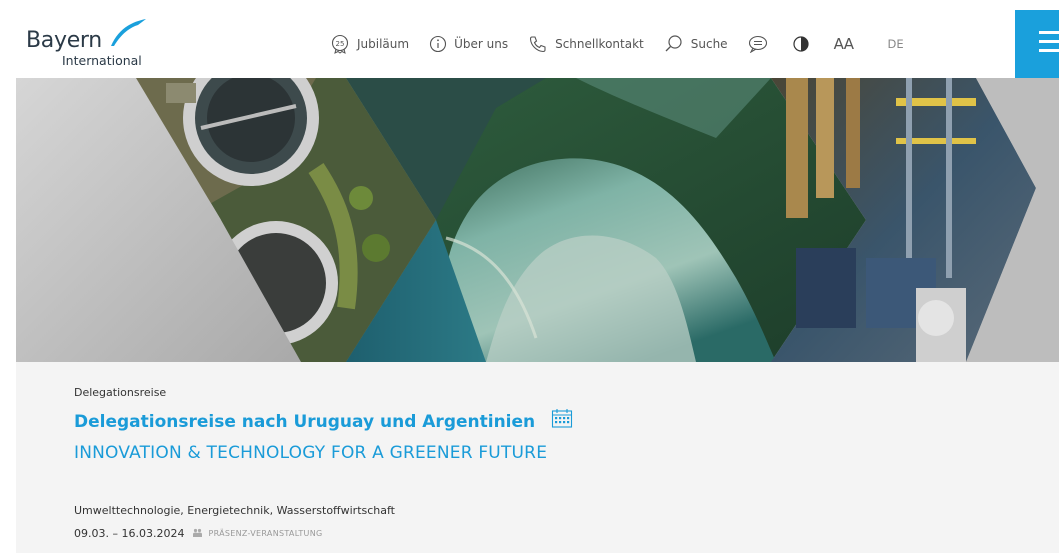 Image resolution: width=1059 pixels, height=553 pixels. I want to click on language-switch: DE, so click(896, 44).